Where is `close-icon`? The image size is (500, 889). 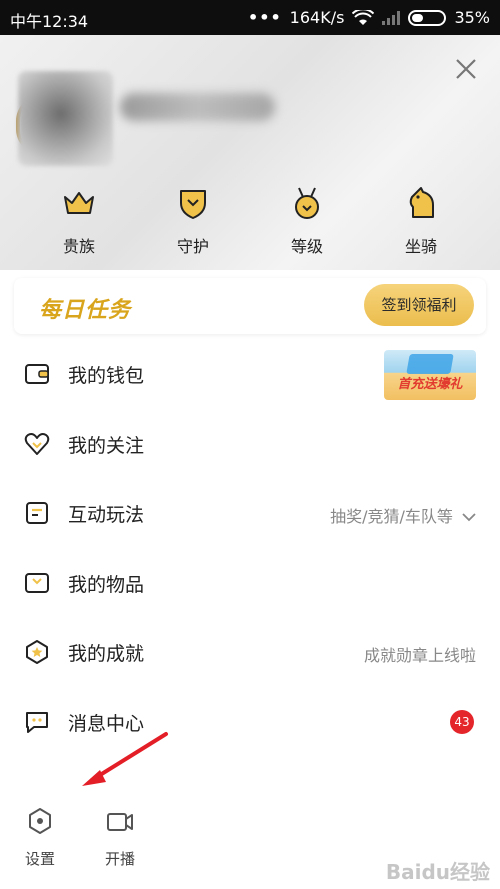
close-icon is located at coordinates (466, 69).